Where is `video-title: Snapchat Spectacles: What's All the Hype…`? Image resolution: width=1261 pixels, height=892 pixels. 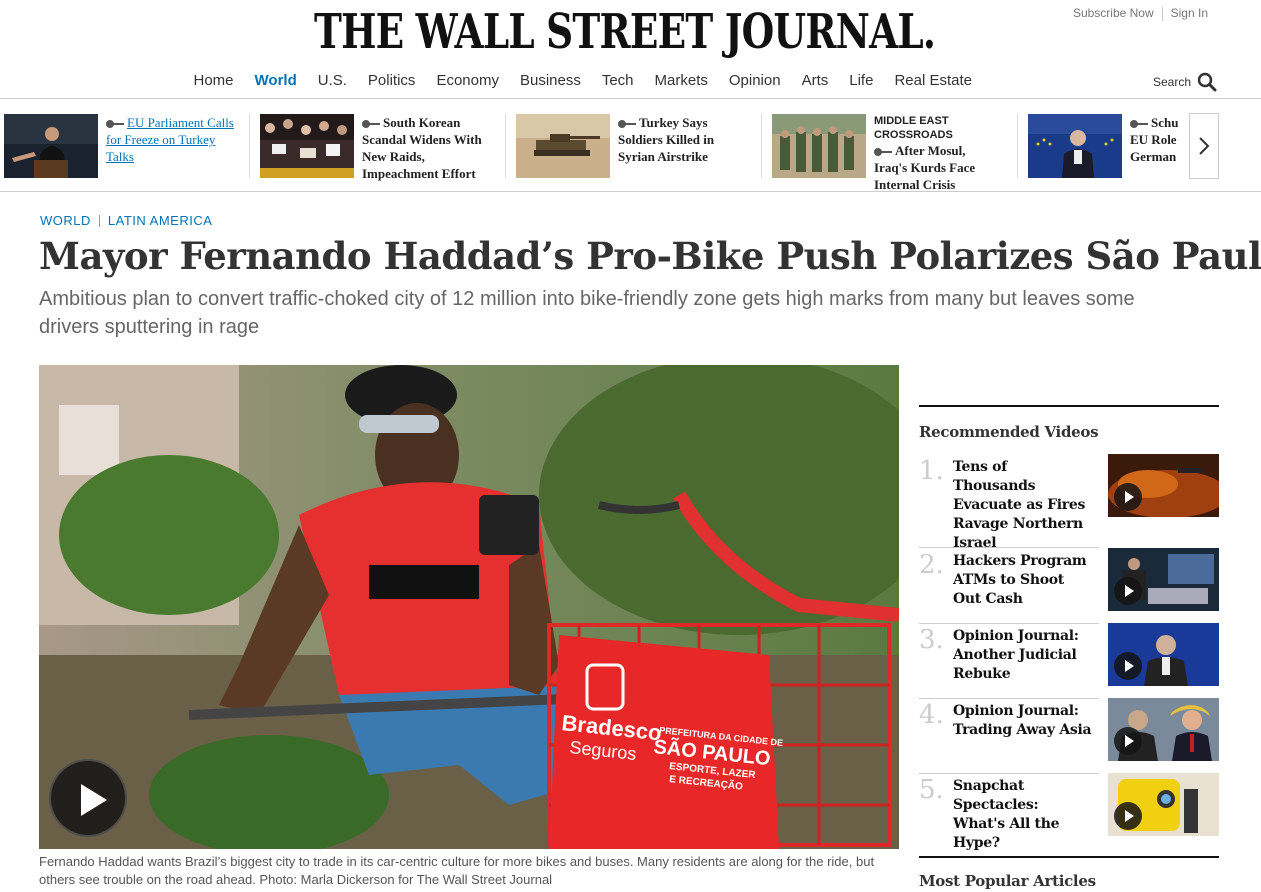
video-title: Snapchat Spectacles: What's All the Hype… is located at coordinates (1023, 815).